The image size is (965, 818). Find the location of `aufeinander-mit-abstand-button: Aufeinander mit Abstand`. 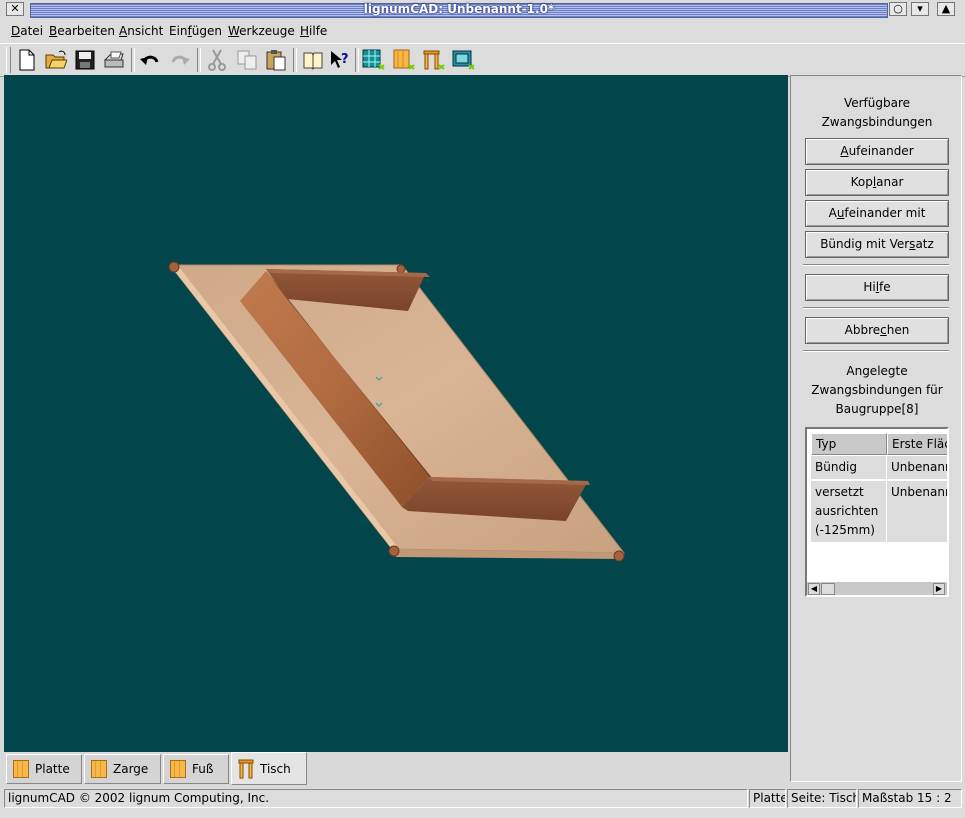

aufeinander-mit-abstand-button: Aufeinander mit Abstand is located at coordinates (877, 222).